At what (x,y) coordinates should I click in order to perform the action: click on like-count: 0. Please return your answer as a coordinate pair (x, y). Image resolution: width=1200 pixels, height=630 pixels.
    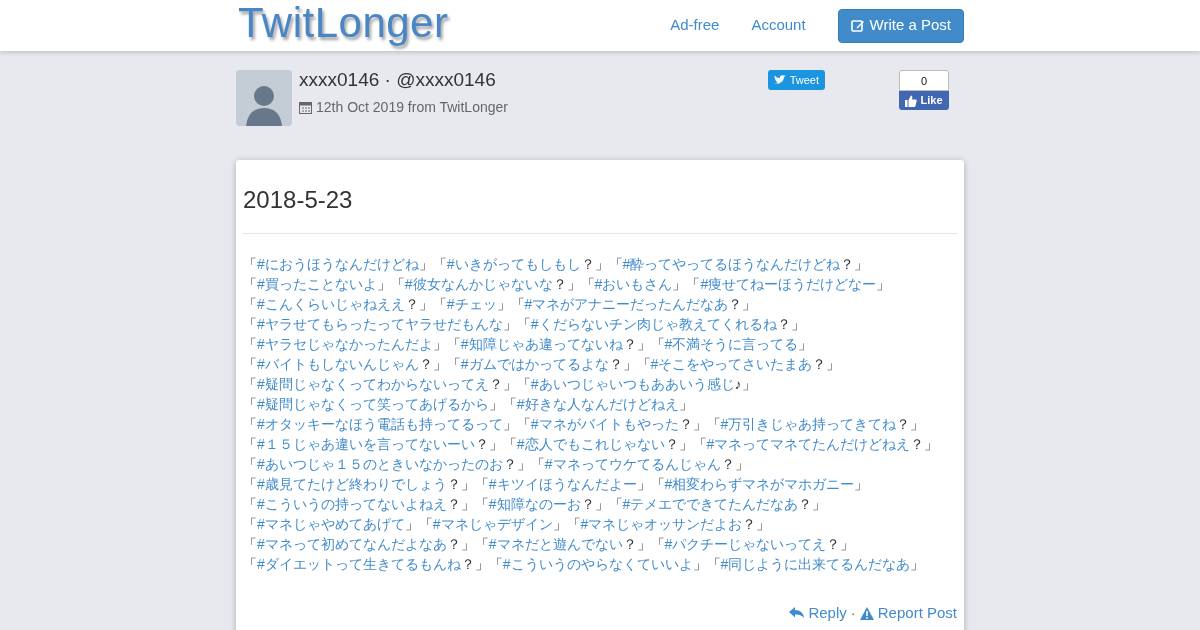
    Looking at the image, I should click on (924, 80).